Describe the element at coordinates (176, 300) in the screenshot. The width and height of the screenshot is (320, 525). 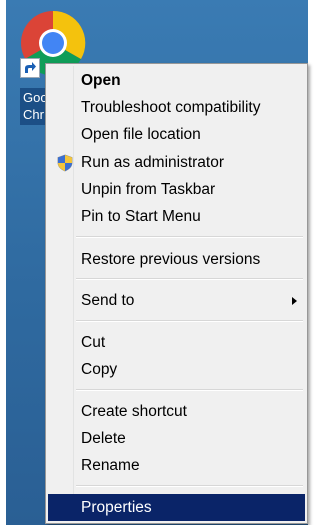
I see `menu-item-send-to: Send to` at that location.